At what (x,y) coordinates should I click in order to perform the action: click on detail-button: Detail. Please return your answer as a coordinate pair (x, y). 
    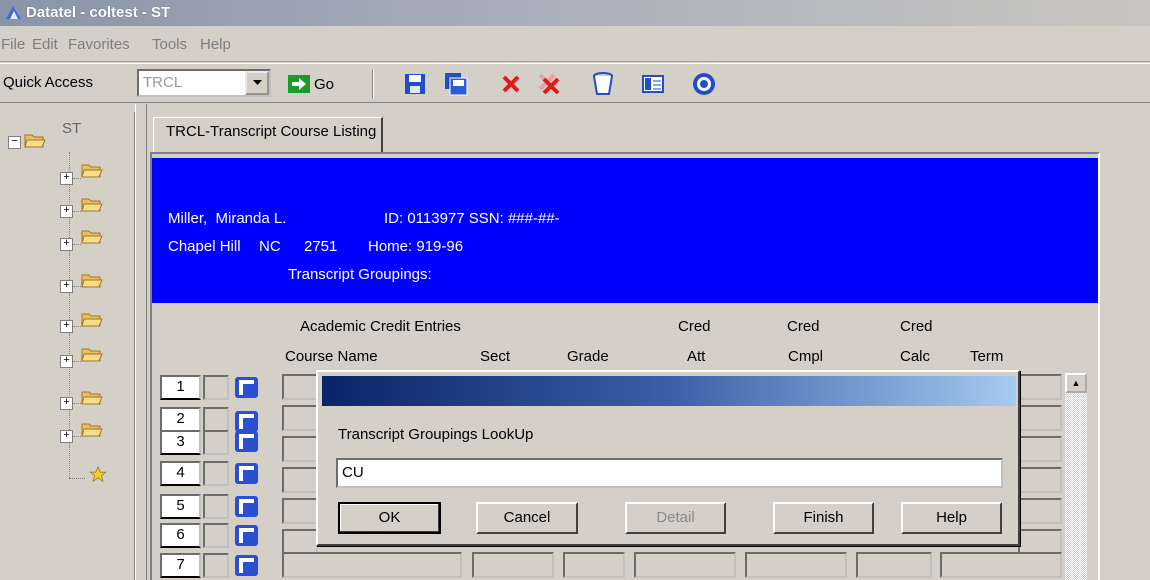
    Looking at the image, I should click on (675, 518).